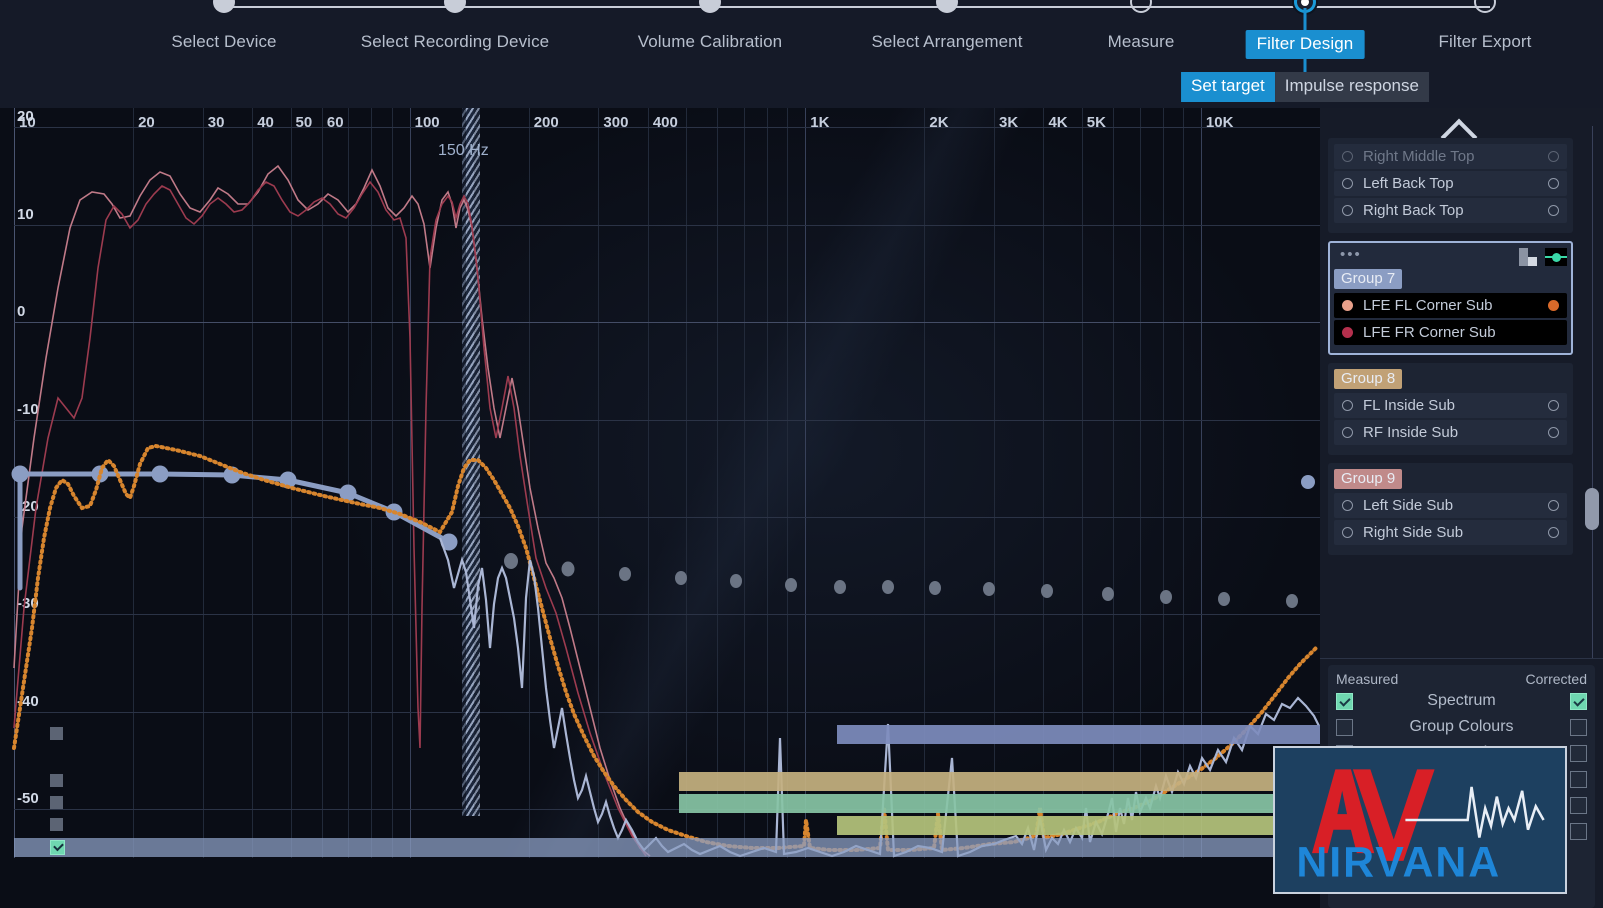 The image size is (1603, 908). I want to click on speaker-row: LFE FR Corner Sub, so click(1450, 332).